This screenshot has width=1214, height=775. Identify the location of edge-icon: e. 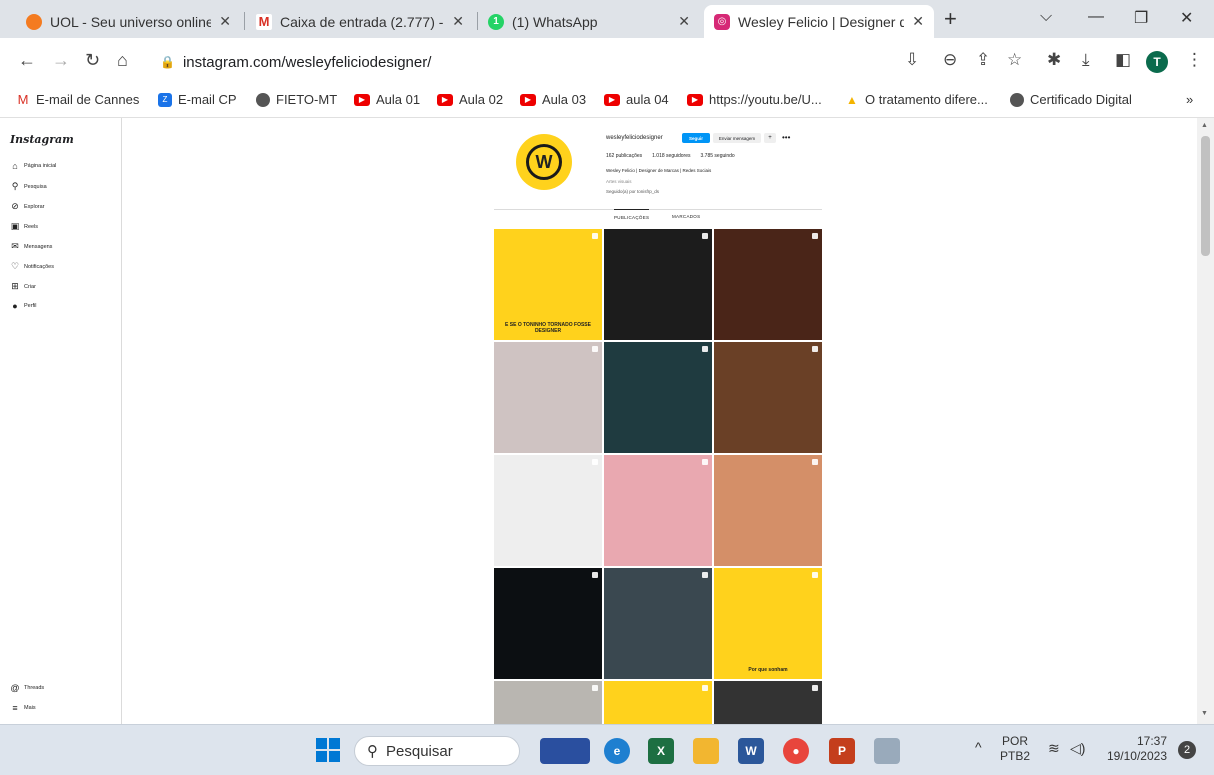
(617, 751).